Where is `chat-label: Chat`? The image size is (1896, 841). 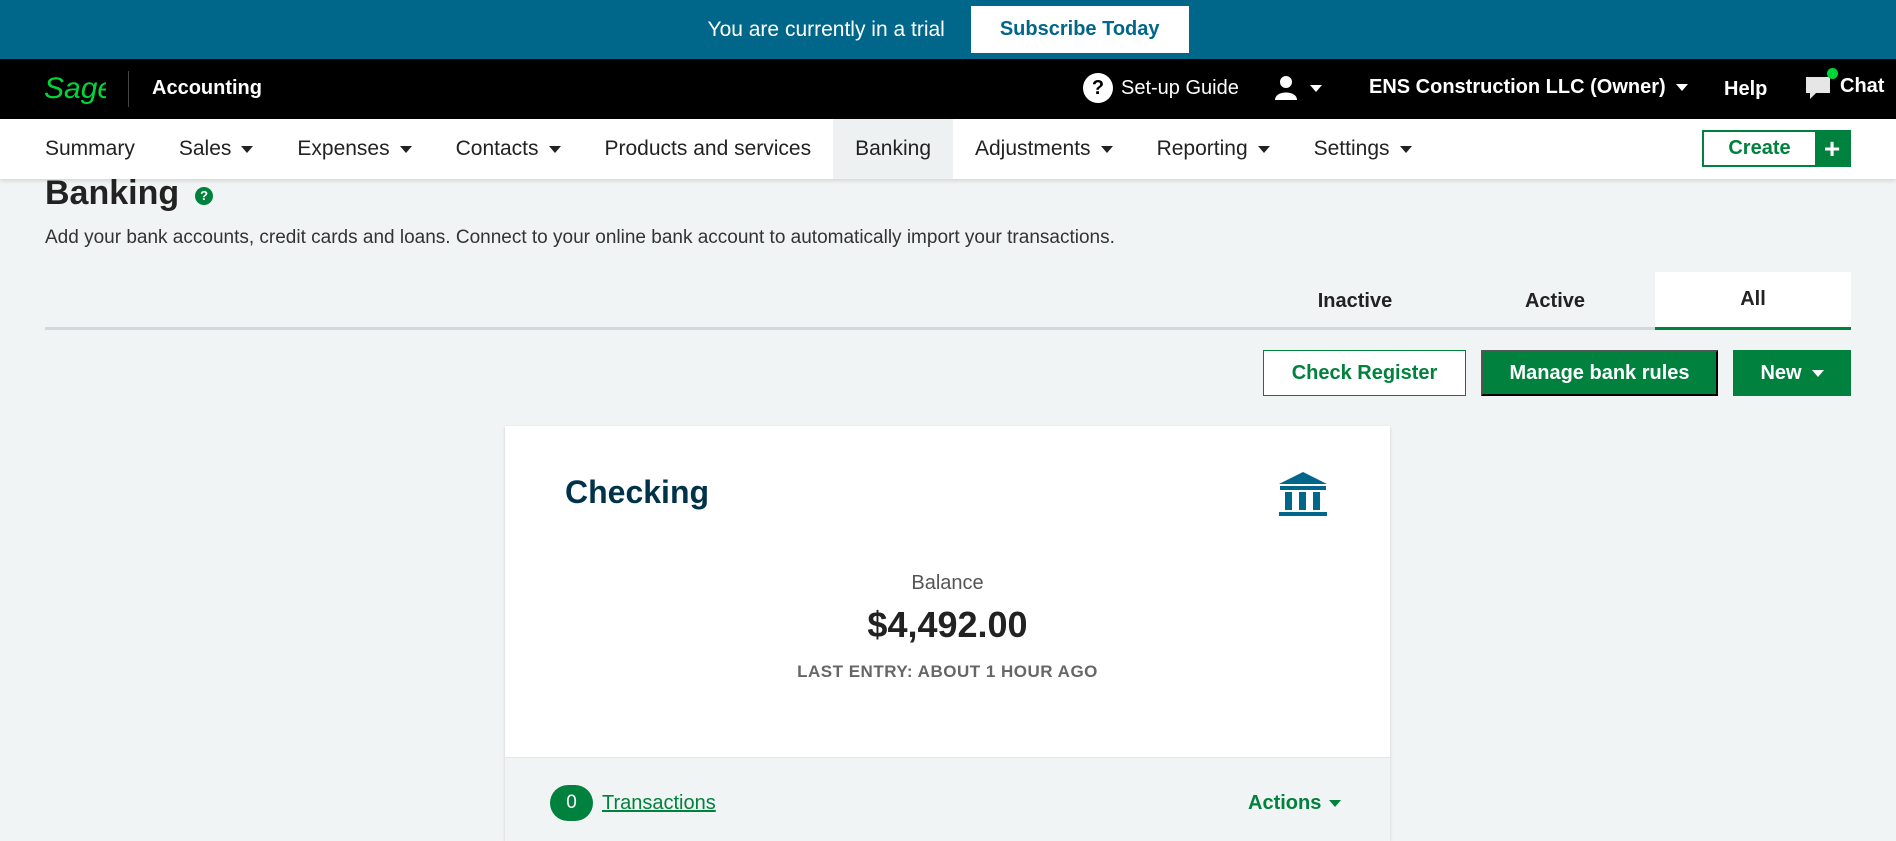 chat-label: Chat is located at coordinates (1862, 85).